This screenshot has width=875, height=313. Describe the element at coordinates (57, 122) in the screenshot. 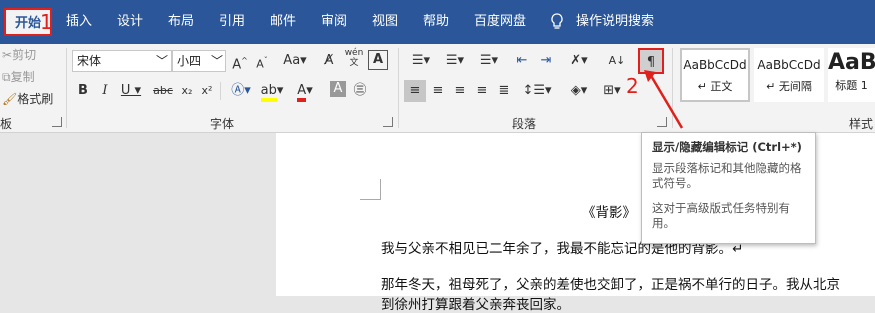

I see `clipboard-dialog-launcher` at that location.